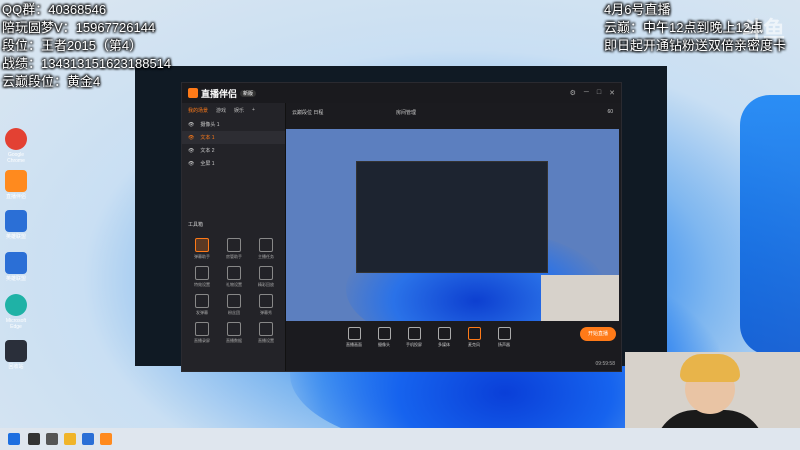 The height and width of the screenshot is (450, 800). What do you see at coordinates (87, 63) in the screenshot?
I see `record-text: 战绩：134313151623188514` at bounding box center [87, 63].